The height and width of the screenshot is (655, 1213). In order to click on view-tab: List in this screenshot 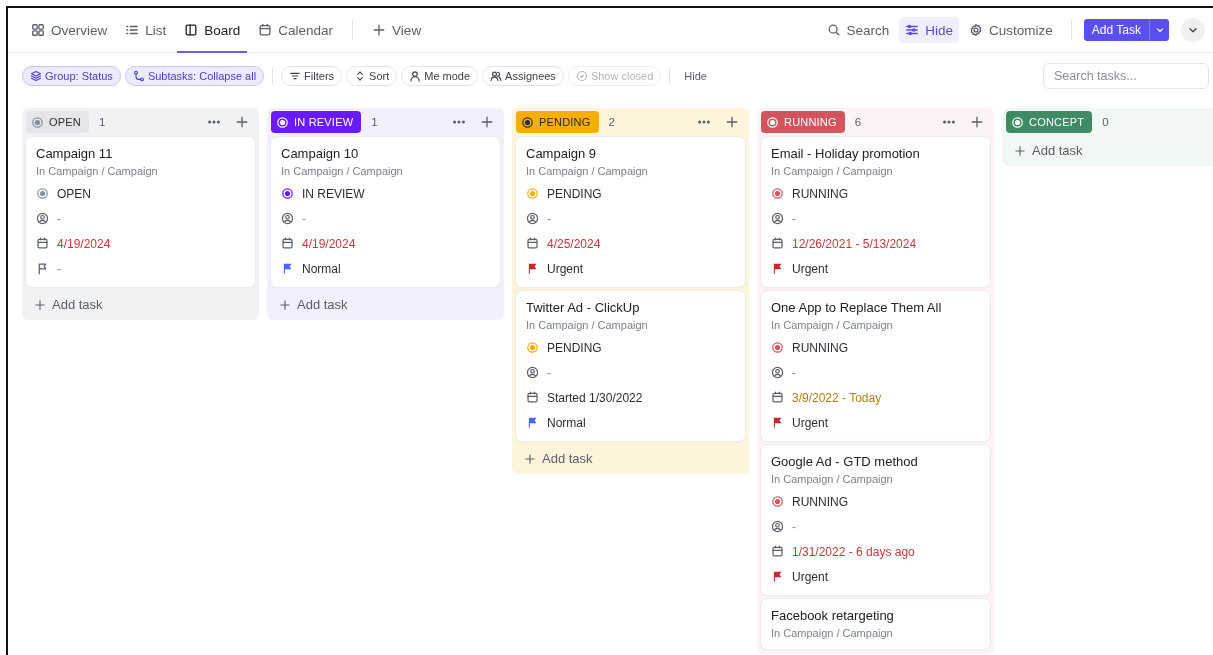, I will do `click(146, 31)`.